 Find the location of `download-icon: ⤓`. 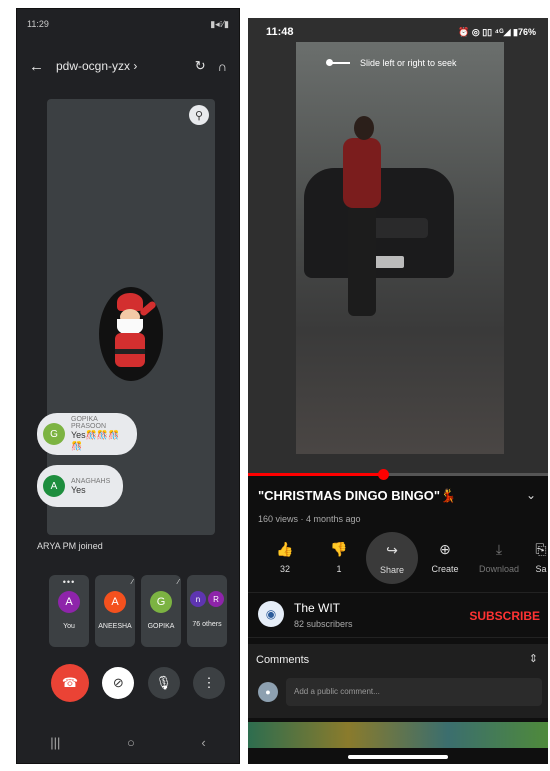

download-icon: ⤓ is located at coordinates (499, 548).